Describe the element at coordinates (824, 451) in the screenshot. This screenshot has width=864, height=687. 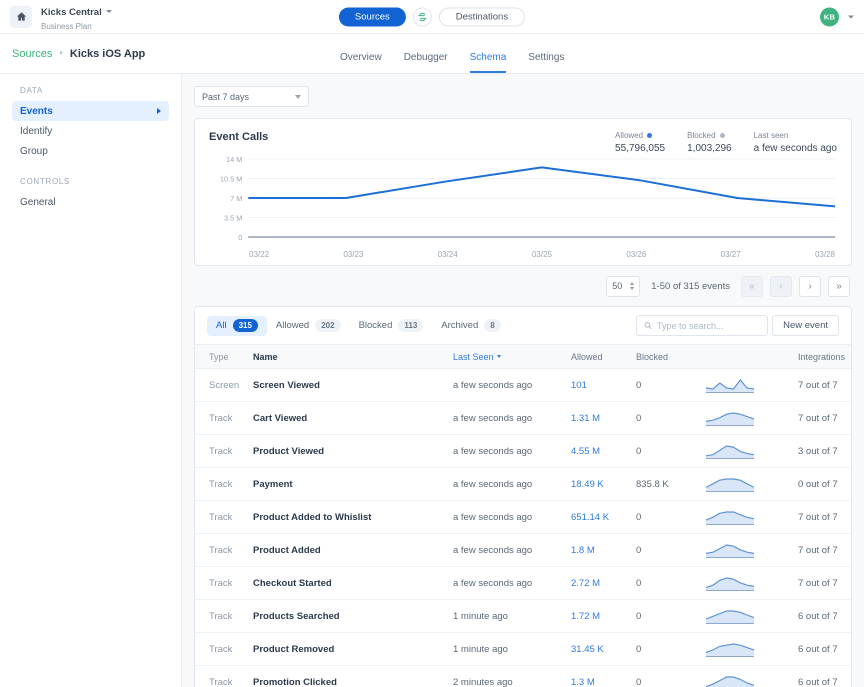
I see `cell-integrations: 3 out of 7` at that location.